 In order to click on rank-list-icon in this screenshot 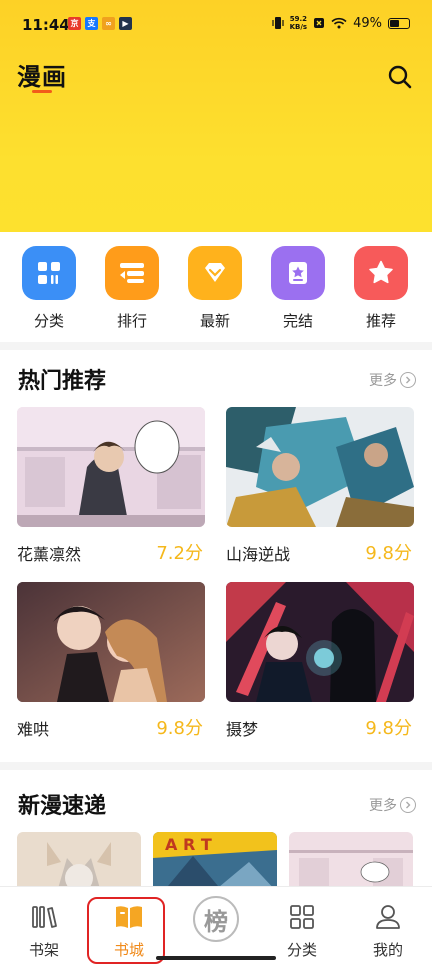, I will do `click(132, 273)`.